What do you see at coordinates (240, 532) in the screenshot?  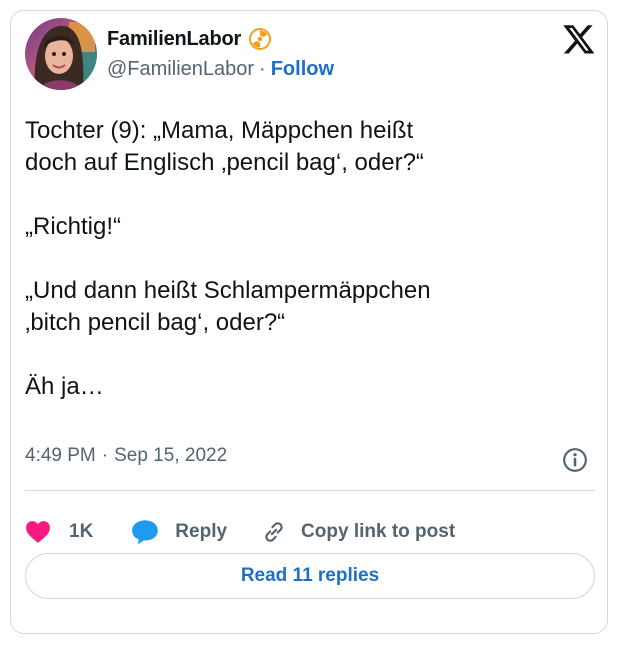 I see `action-bar: 1K Reply Copy link to post` at bounding box center [240, 532].